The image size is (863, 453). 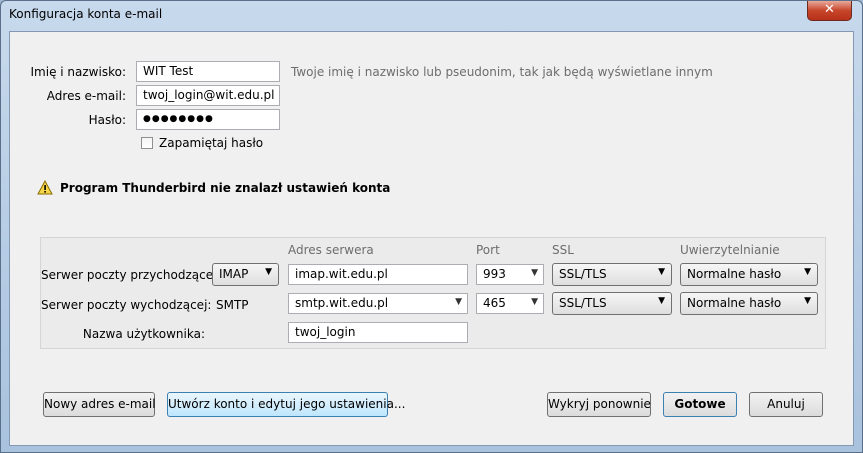 What do you see at coordinates (510, 303) in the screenshot?
I see `outgoing-port-combo: 465 ▼` at bounding box center [510, 303].